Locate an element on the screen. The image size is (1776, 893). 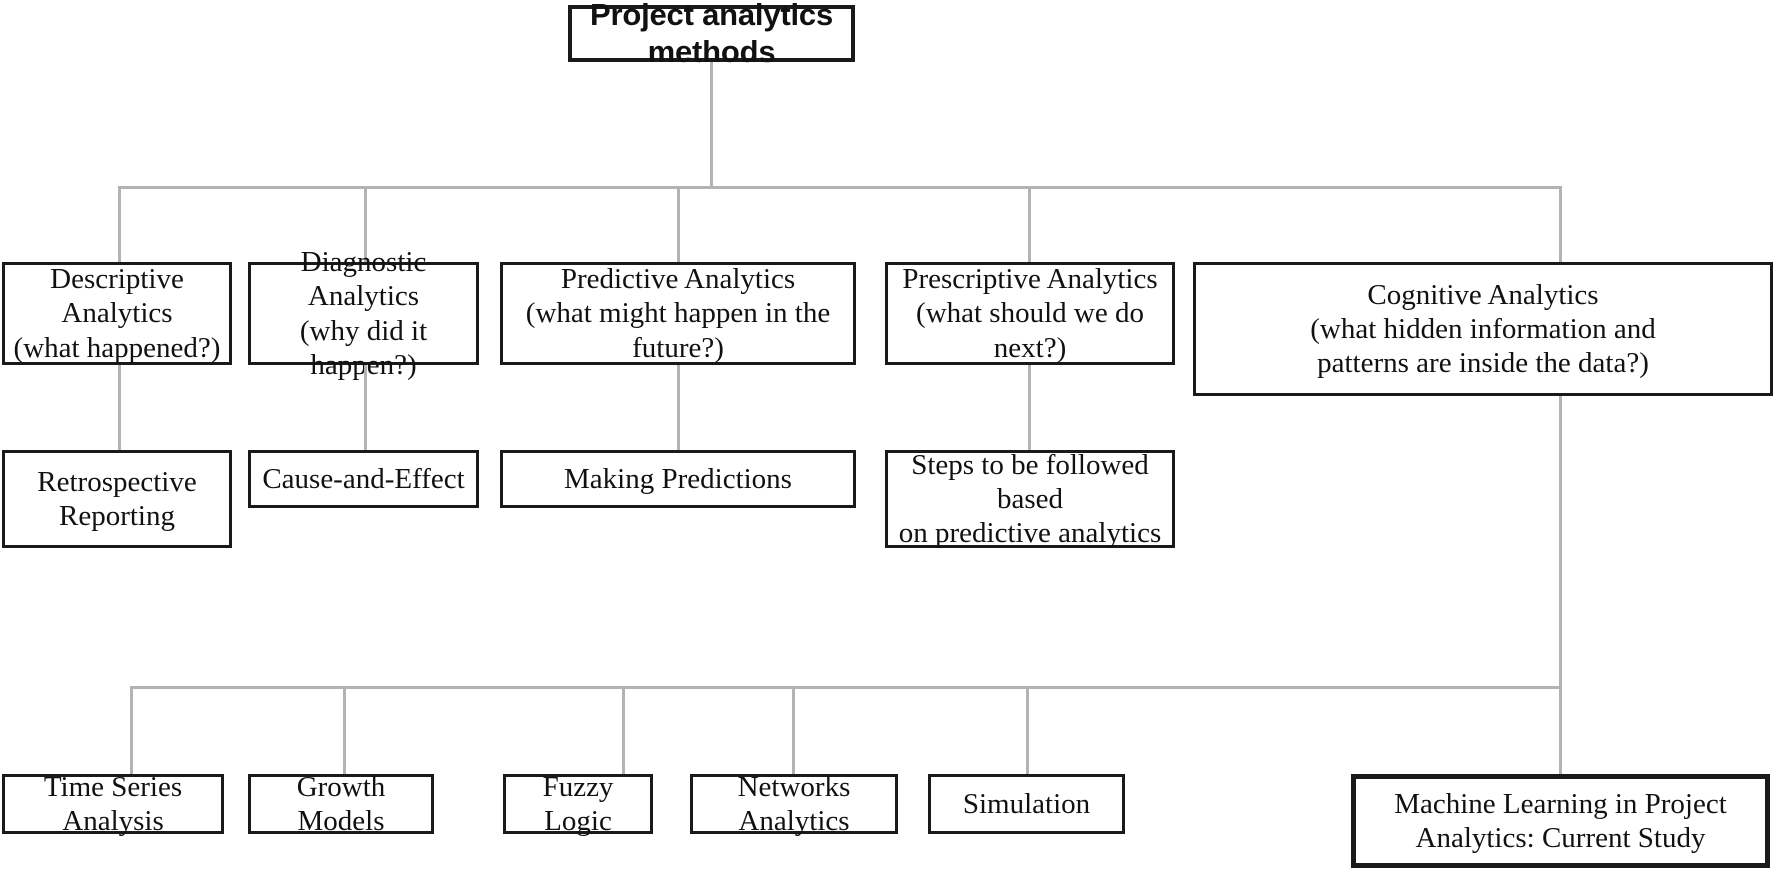
connector-drop-predictive is located at coordinates (678, 225).